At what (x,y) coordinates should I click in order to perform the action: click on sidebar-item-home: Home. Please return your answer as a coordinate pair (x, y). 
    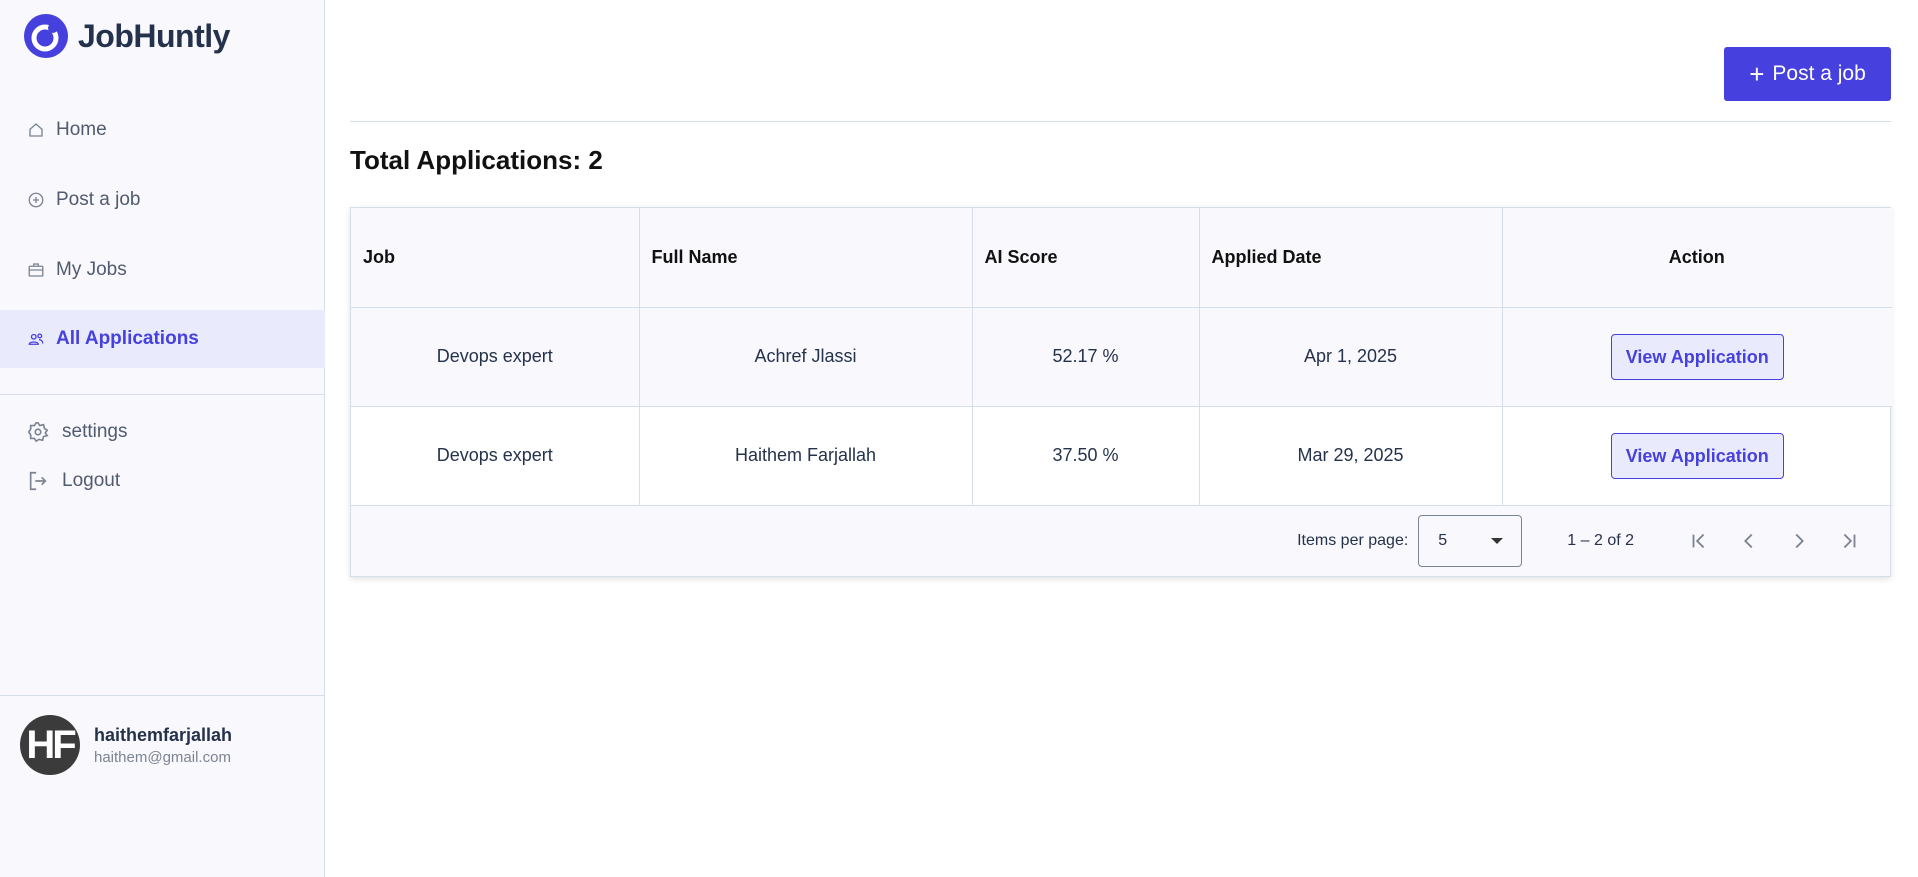
    Looking at the image, I should click on (162, 130).